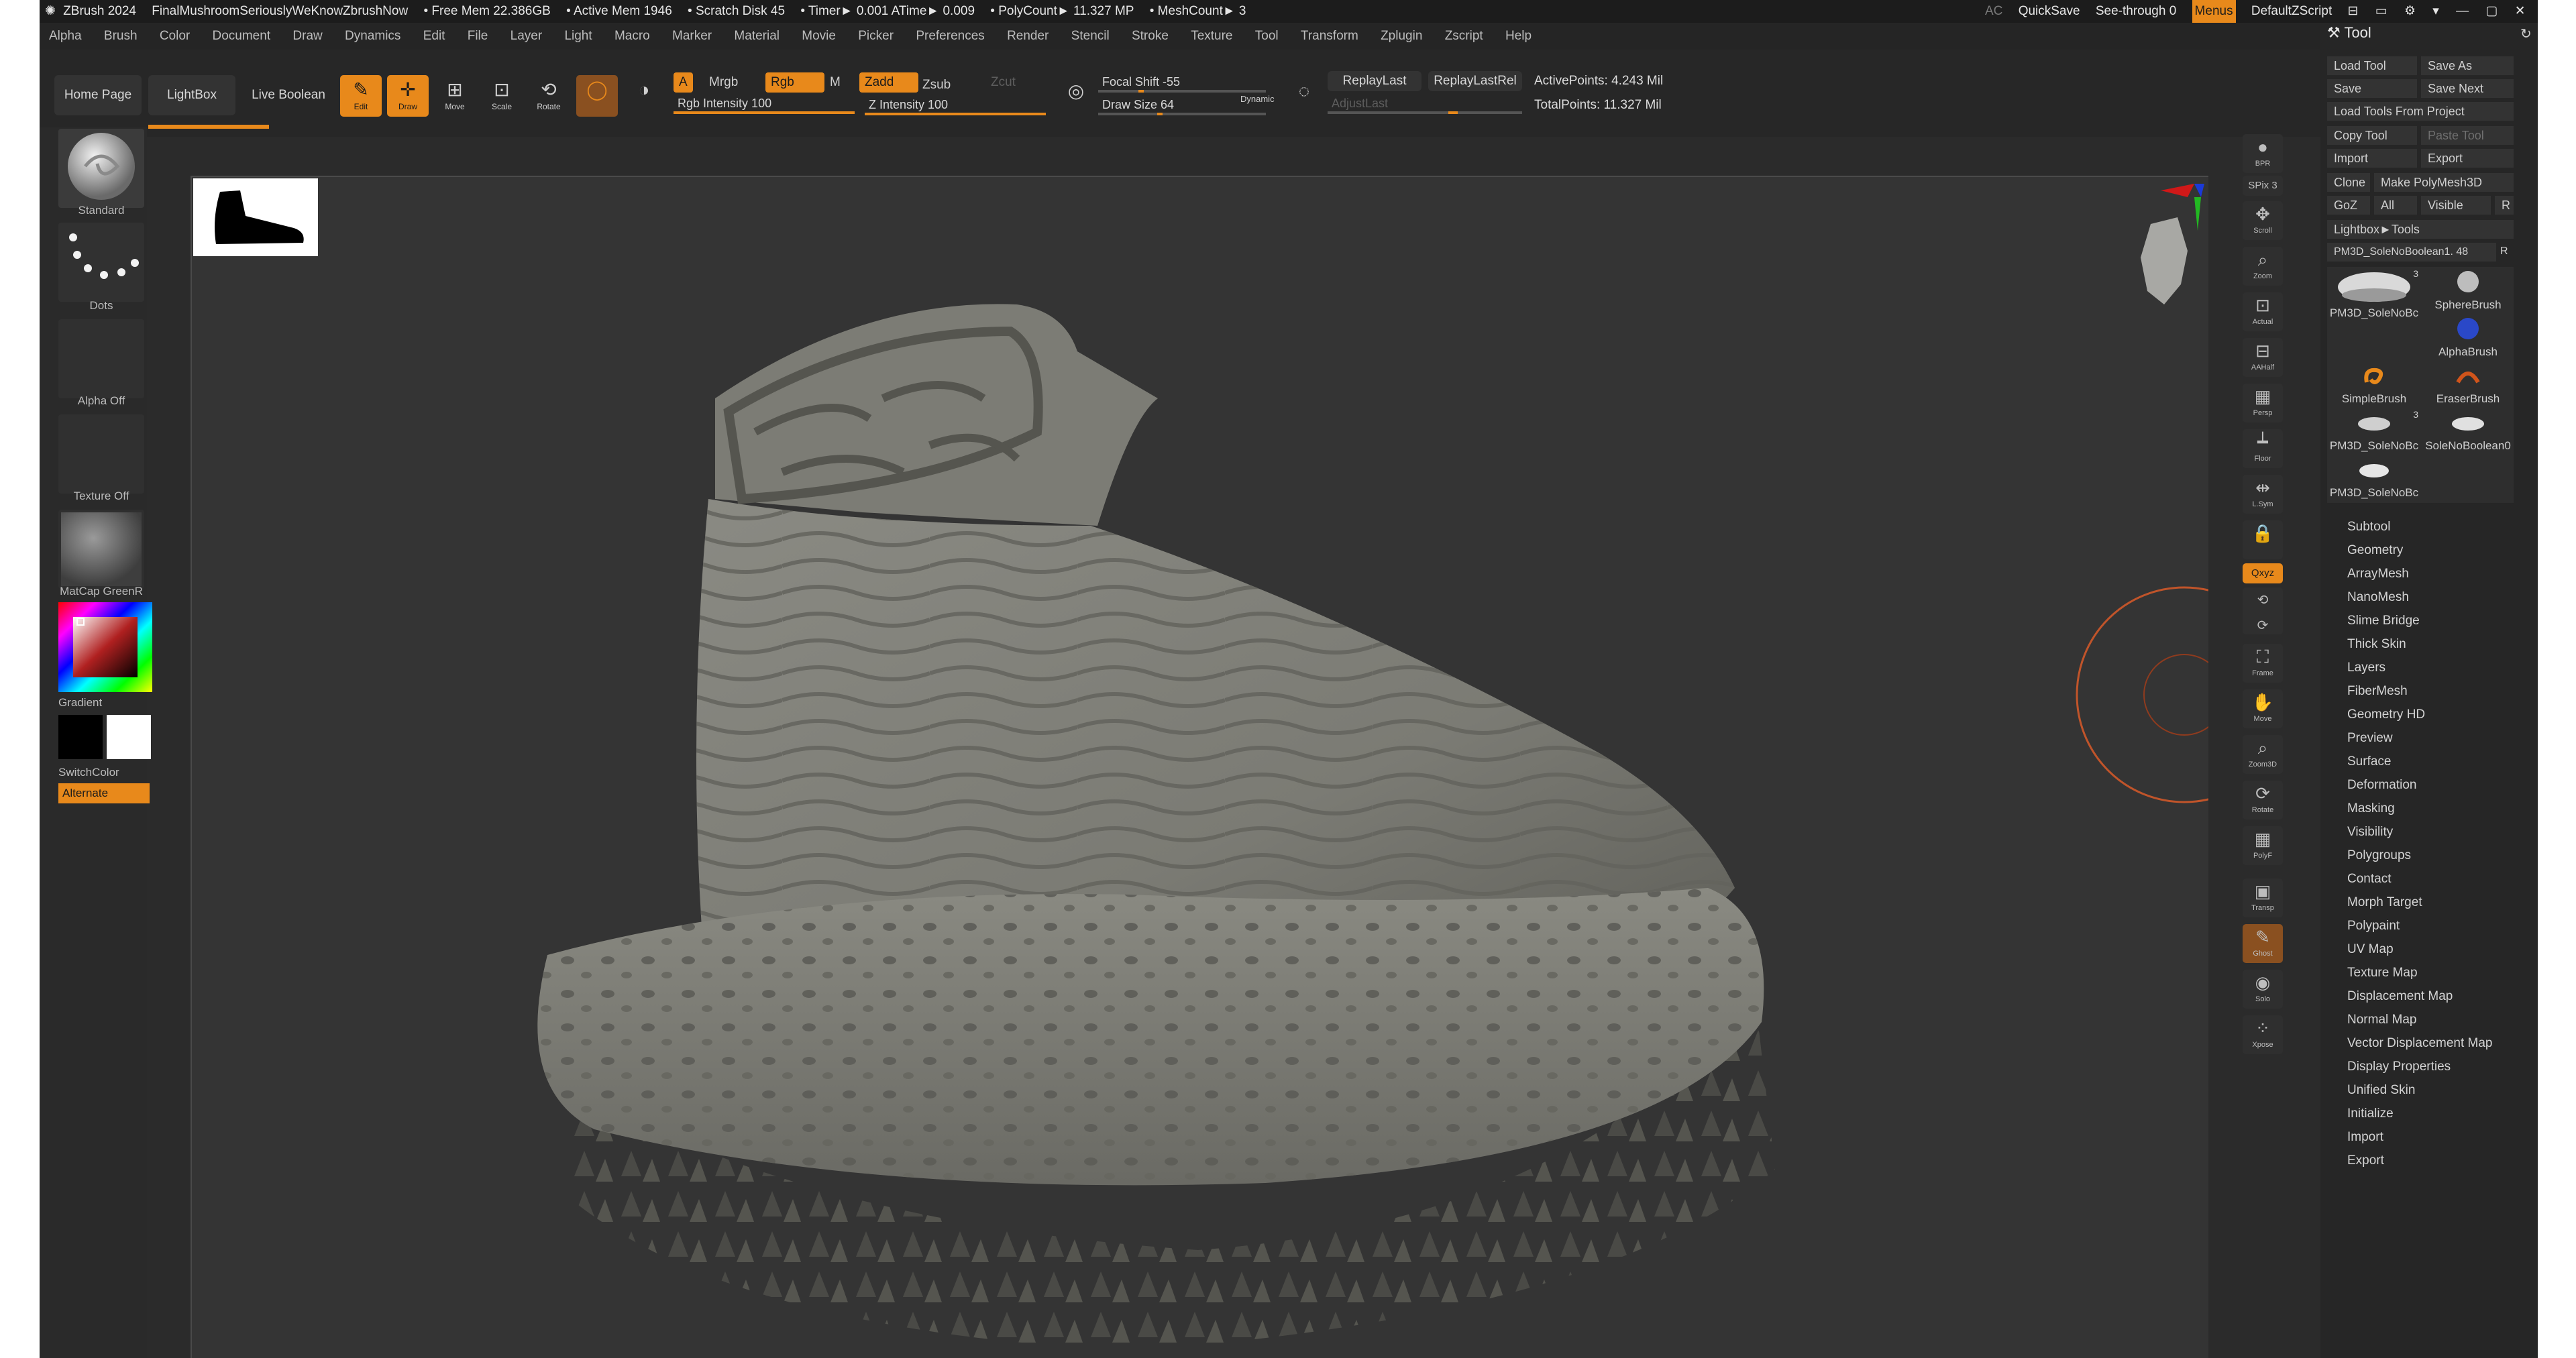 This screenshot has height=1358, width=2576. I want to click on zsub-toggle: Zsub, so click(936, 85).